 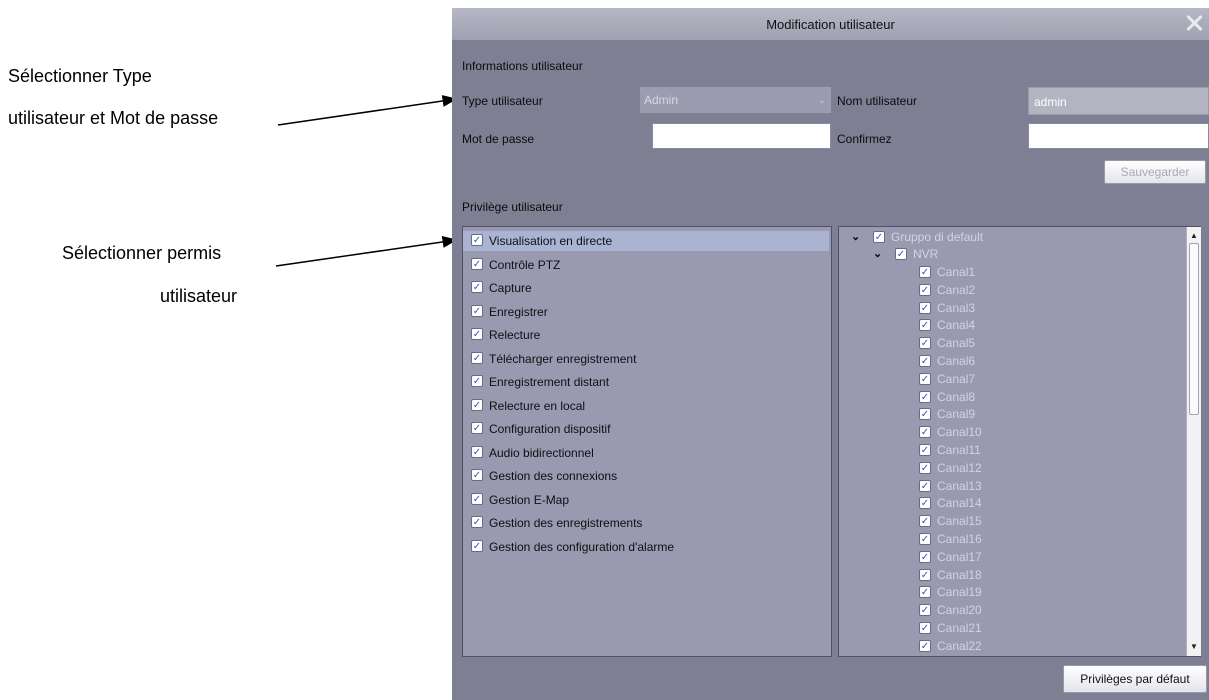 I want to click on confirm-label: Confirmez, so click(x=864, y=139).